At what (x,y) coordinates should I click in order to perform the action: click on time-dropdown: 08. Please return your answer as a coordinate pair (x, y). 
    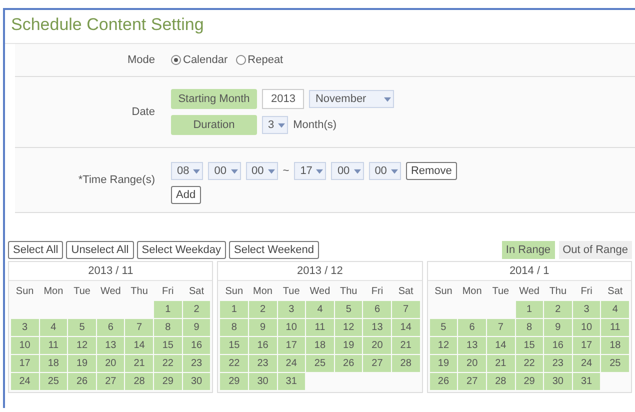
    Looking at the image, I should click on (187, 171).